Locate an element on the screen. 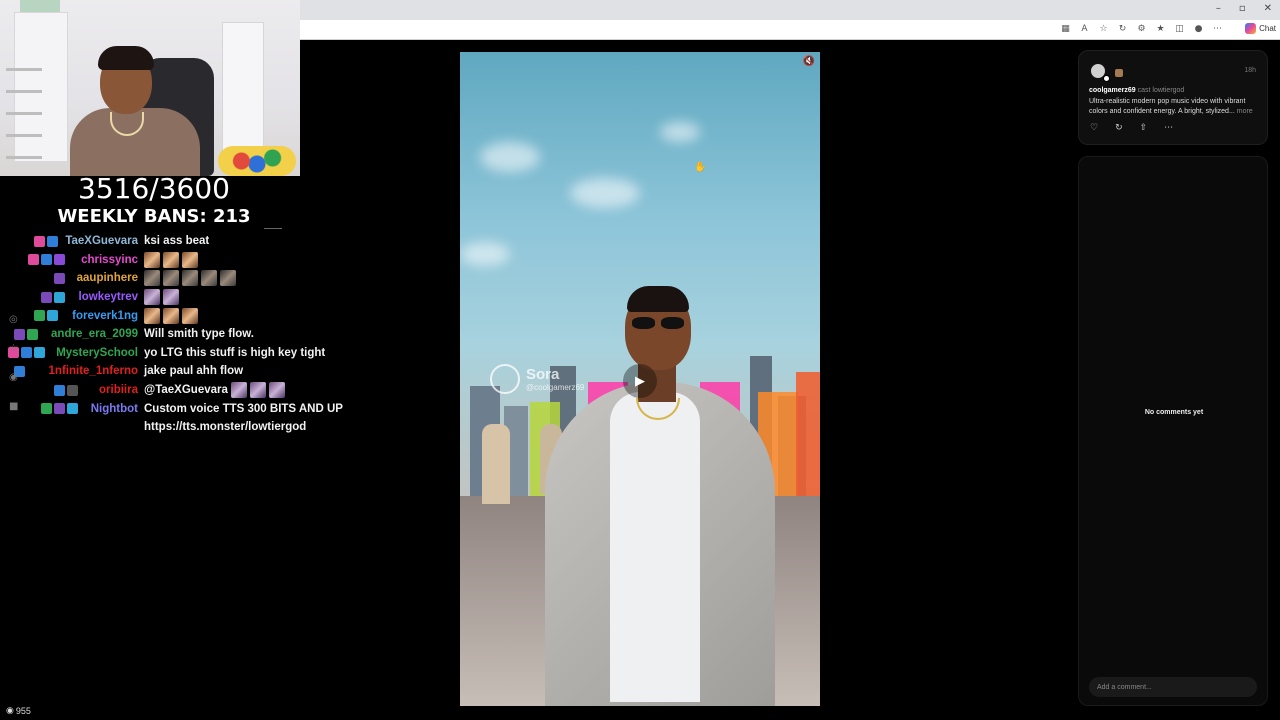 This screenshot has height=720, width=1280. mute-button: 🔇 is located at coordinates (809, 63).